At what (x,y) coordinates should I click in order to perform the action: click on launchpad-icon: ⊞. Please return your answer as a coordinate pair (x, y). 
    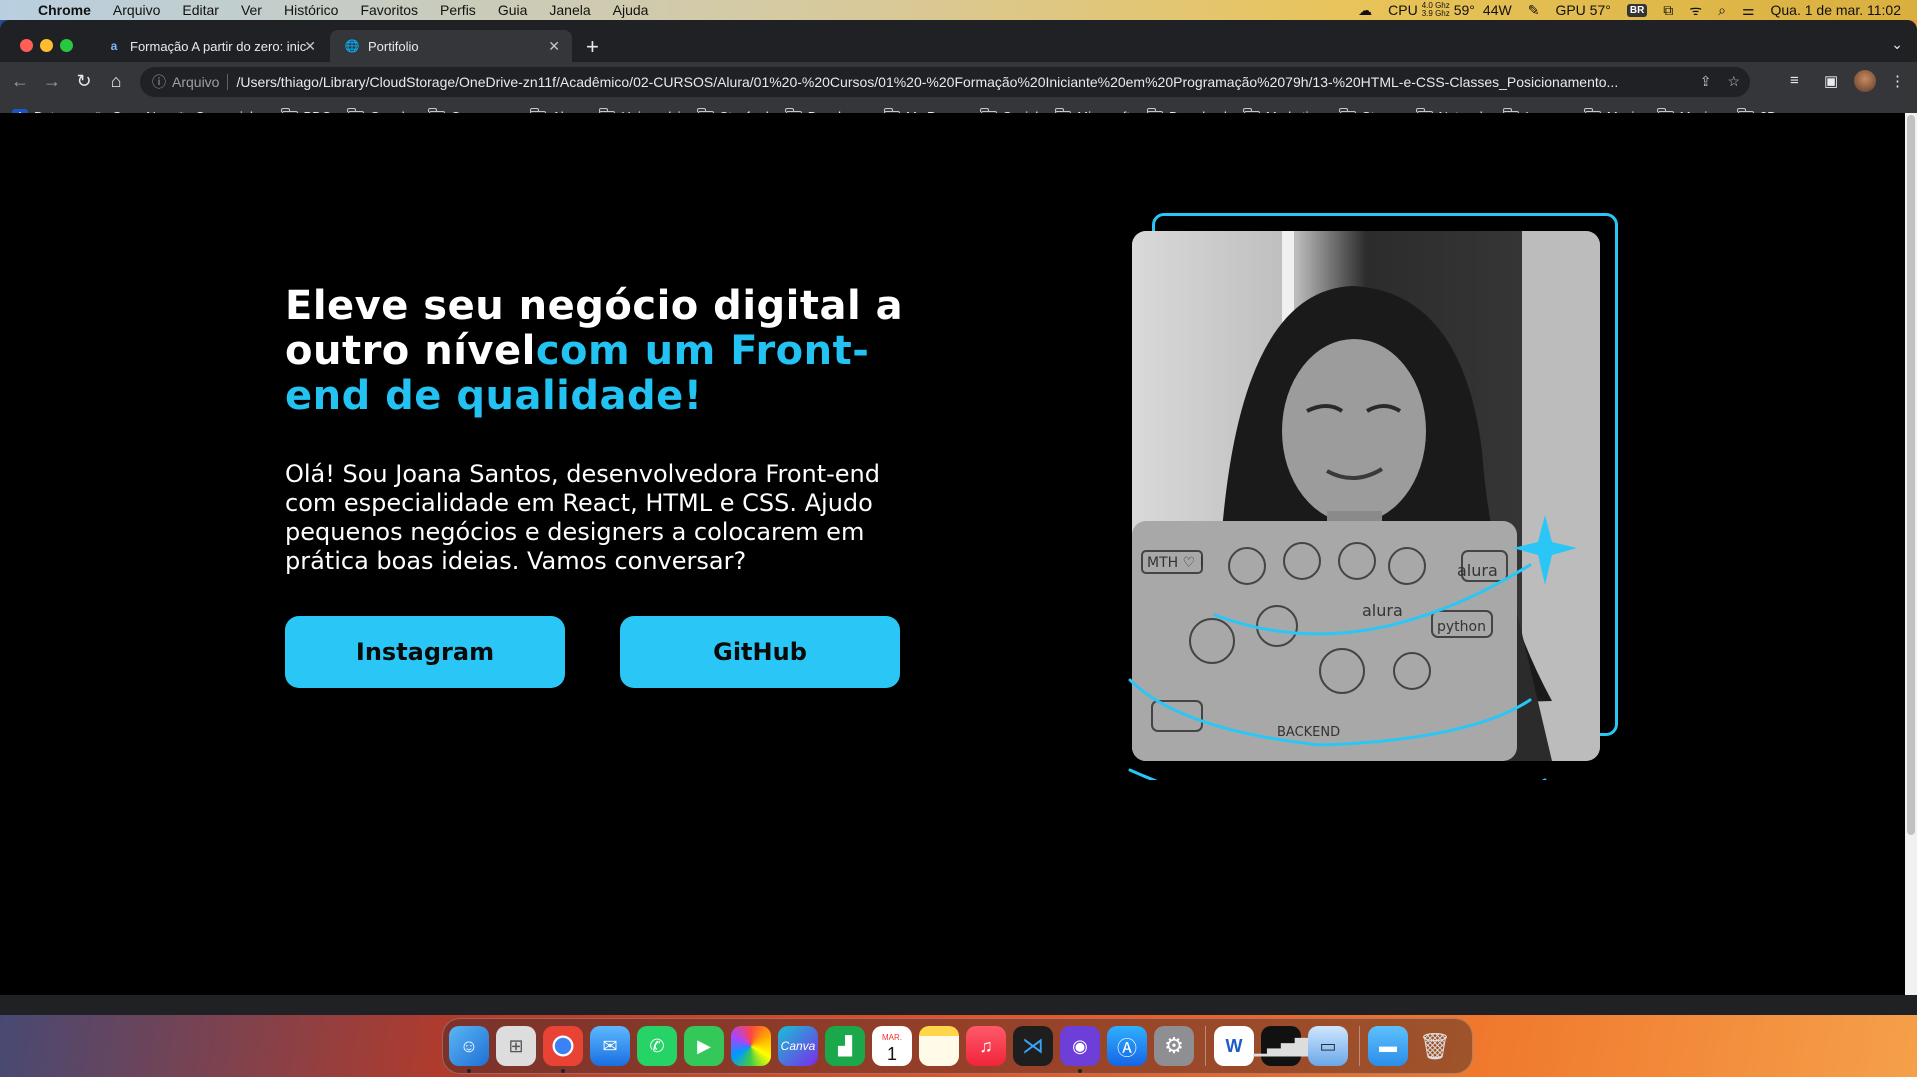
    Looking at the image, I should click on (516, 1046).